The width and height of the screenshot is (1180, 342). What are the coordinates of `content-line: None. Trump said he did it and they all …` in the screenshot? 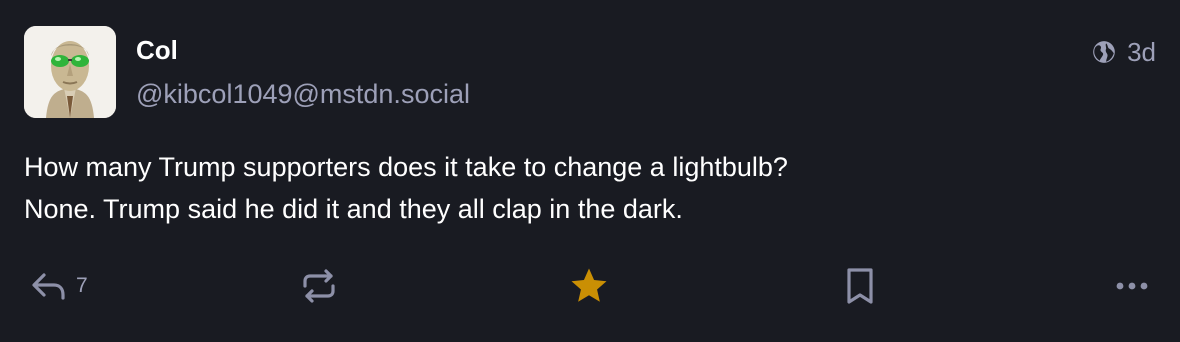 It's located at (353, 209).